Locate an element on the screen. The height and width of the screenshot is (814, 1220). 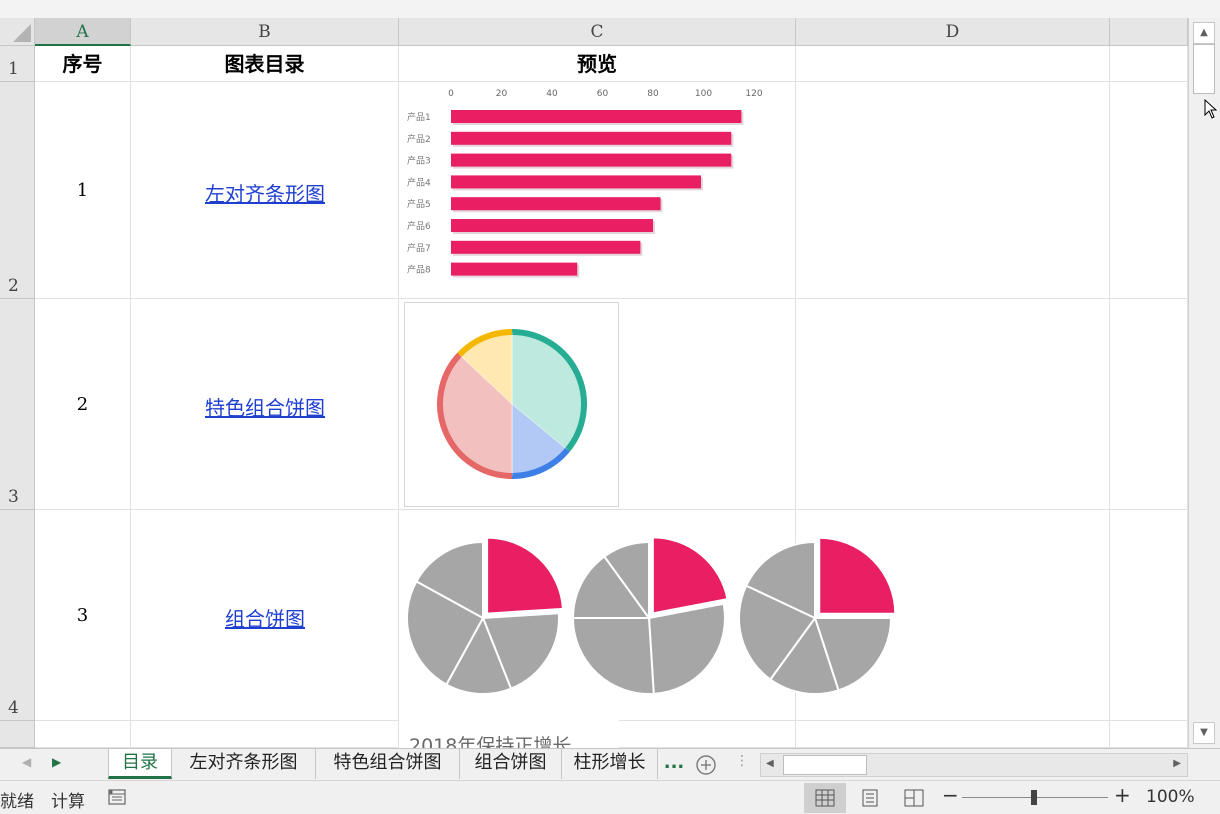
splitter-handle-icon: ⋮ is located at coordinates (742, 761).